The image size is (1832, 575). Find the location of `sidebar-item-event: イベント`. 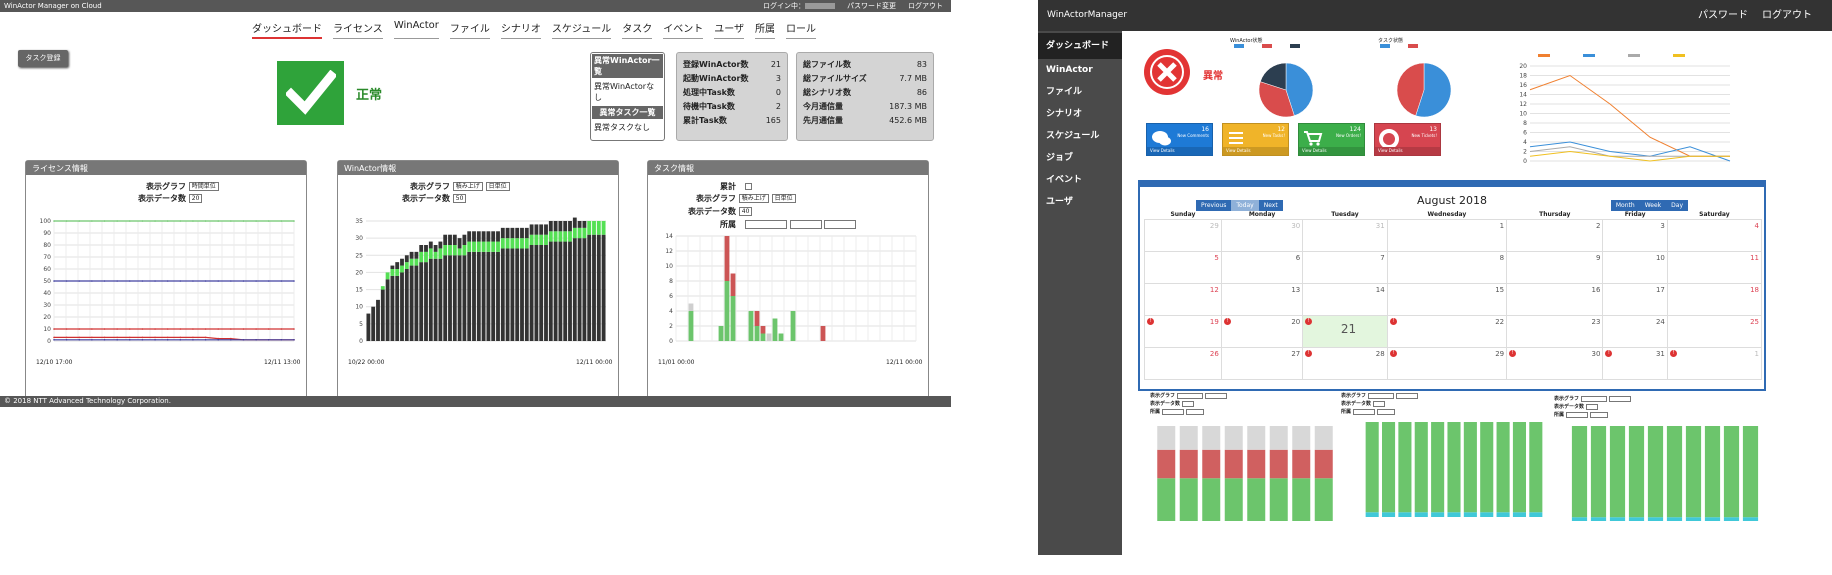

sidebar-item-event: イベント is located at coordinates (1080, 180).